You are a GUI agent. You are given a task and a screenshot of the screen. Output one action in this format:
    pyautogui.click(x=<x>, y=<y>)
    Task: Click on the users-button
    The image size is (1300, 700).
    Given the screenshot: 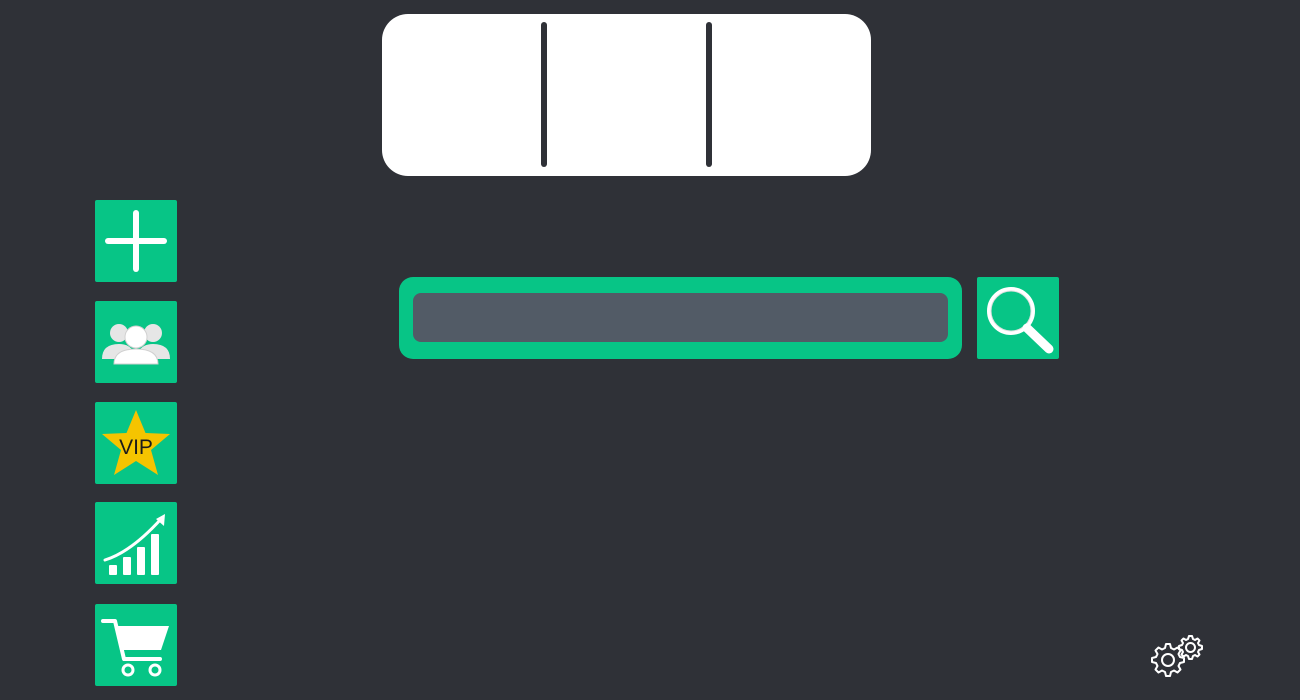 What is the action you would take?
    pyautogui.click(x=136, y=342)
    